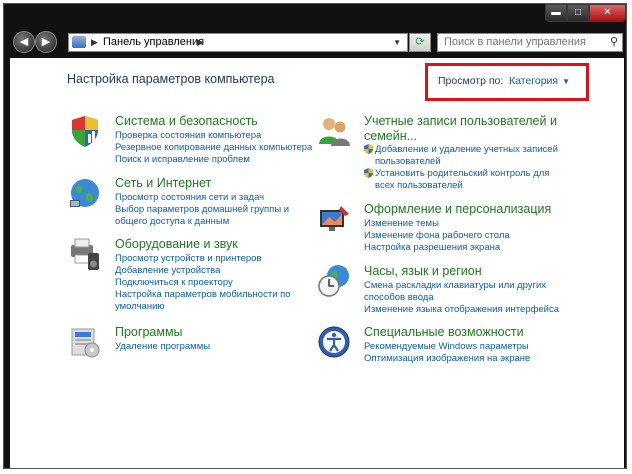 The image size is (632, 474). Describe the element at coordinates (334, 132) in the screenshot. I see `users-icon` at that location.